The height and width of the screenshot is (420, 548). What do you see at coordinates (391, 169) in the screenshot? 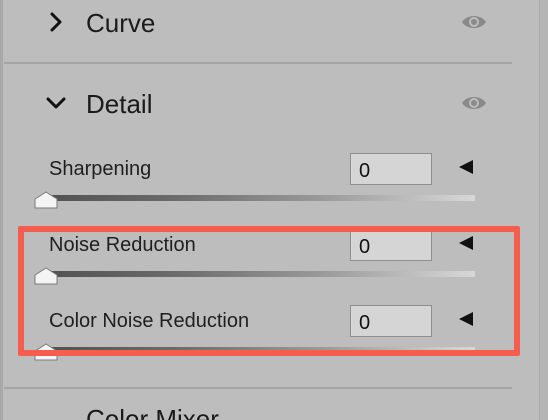
I see `sharpening-value-input` at bounding box center [391, 169].